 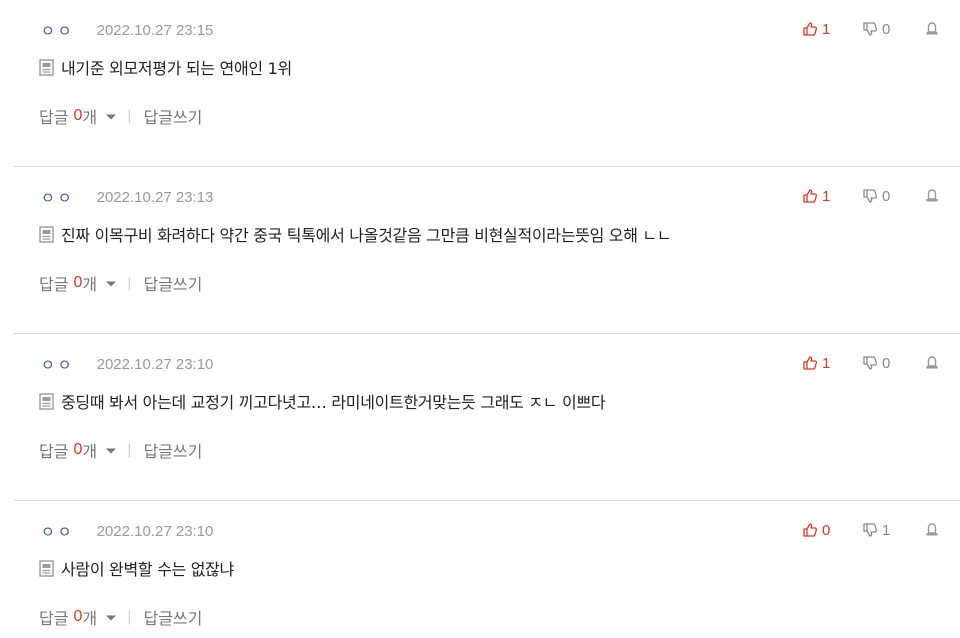 I want to click on comment-meta: ㅇㅇ 2022.10.27 23:15, so click(x=127, y=30).